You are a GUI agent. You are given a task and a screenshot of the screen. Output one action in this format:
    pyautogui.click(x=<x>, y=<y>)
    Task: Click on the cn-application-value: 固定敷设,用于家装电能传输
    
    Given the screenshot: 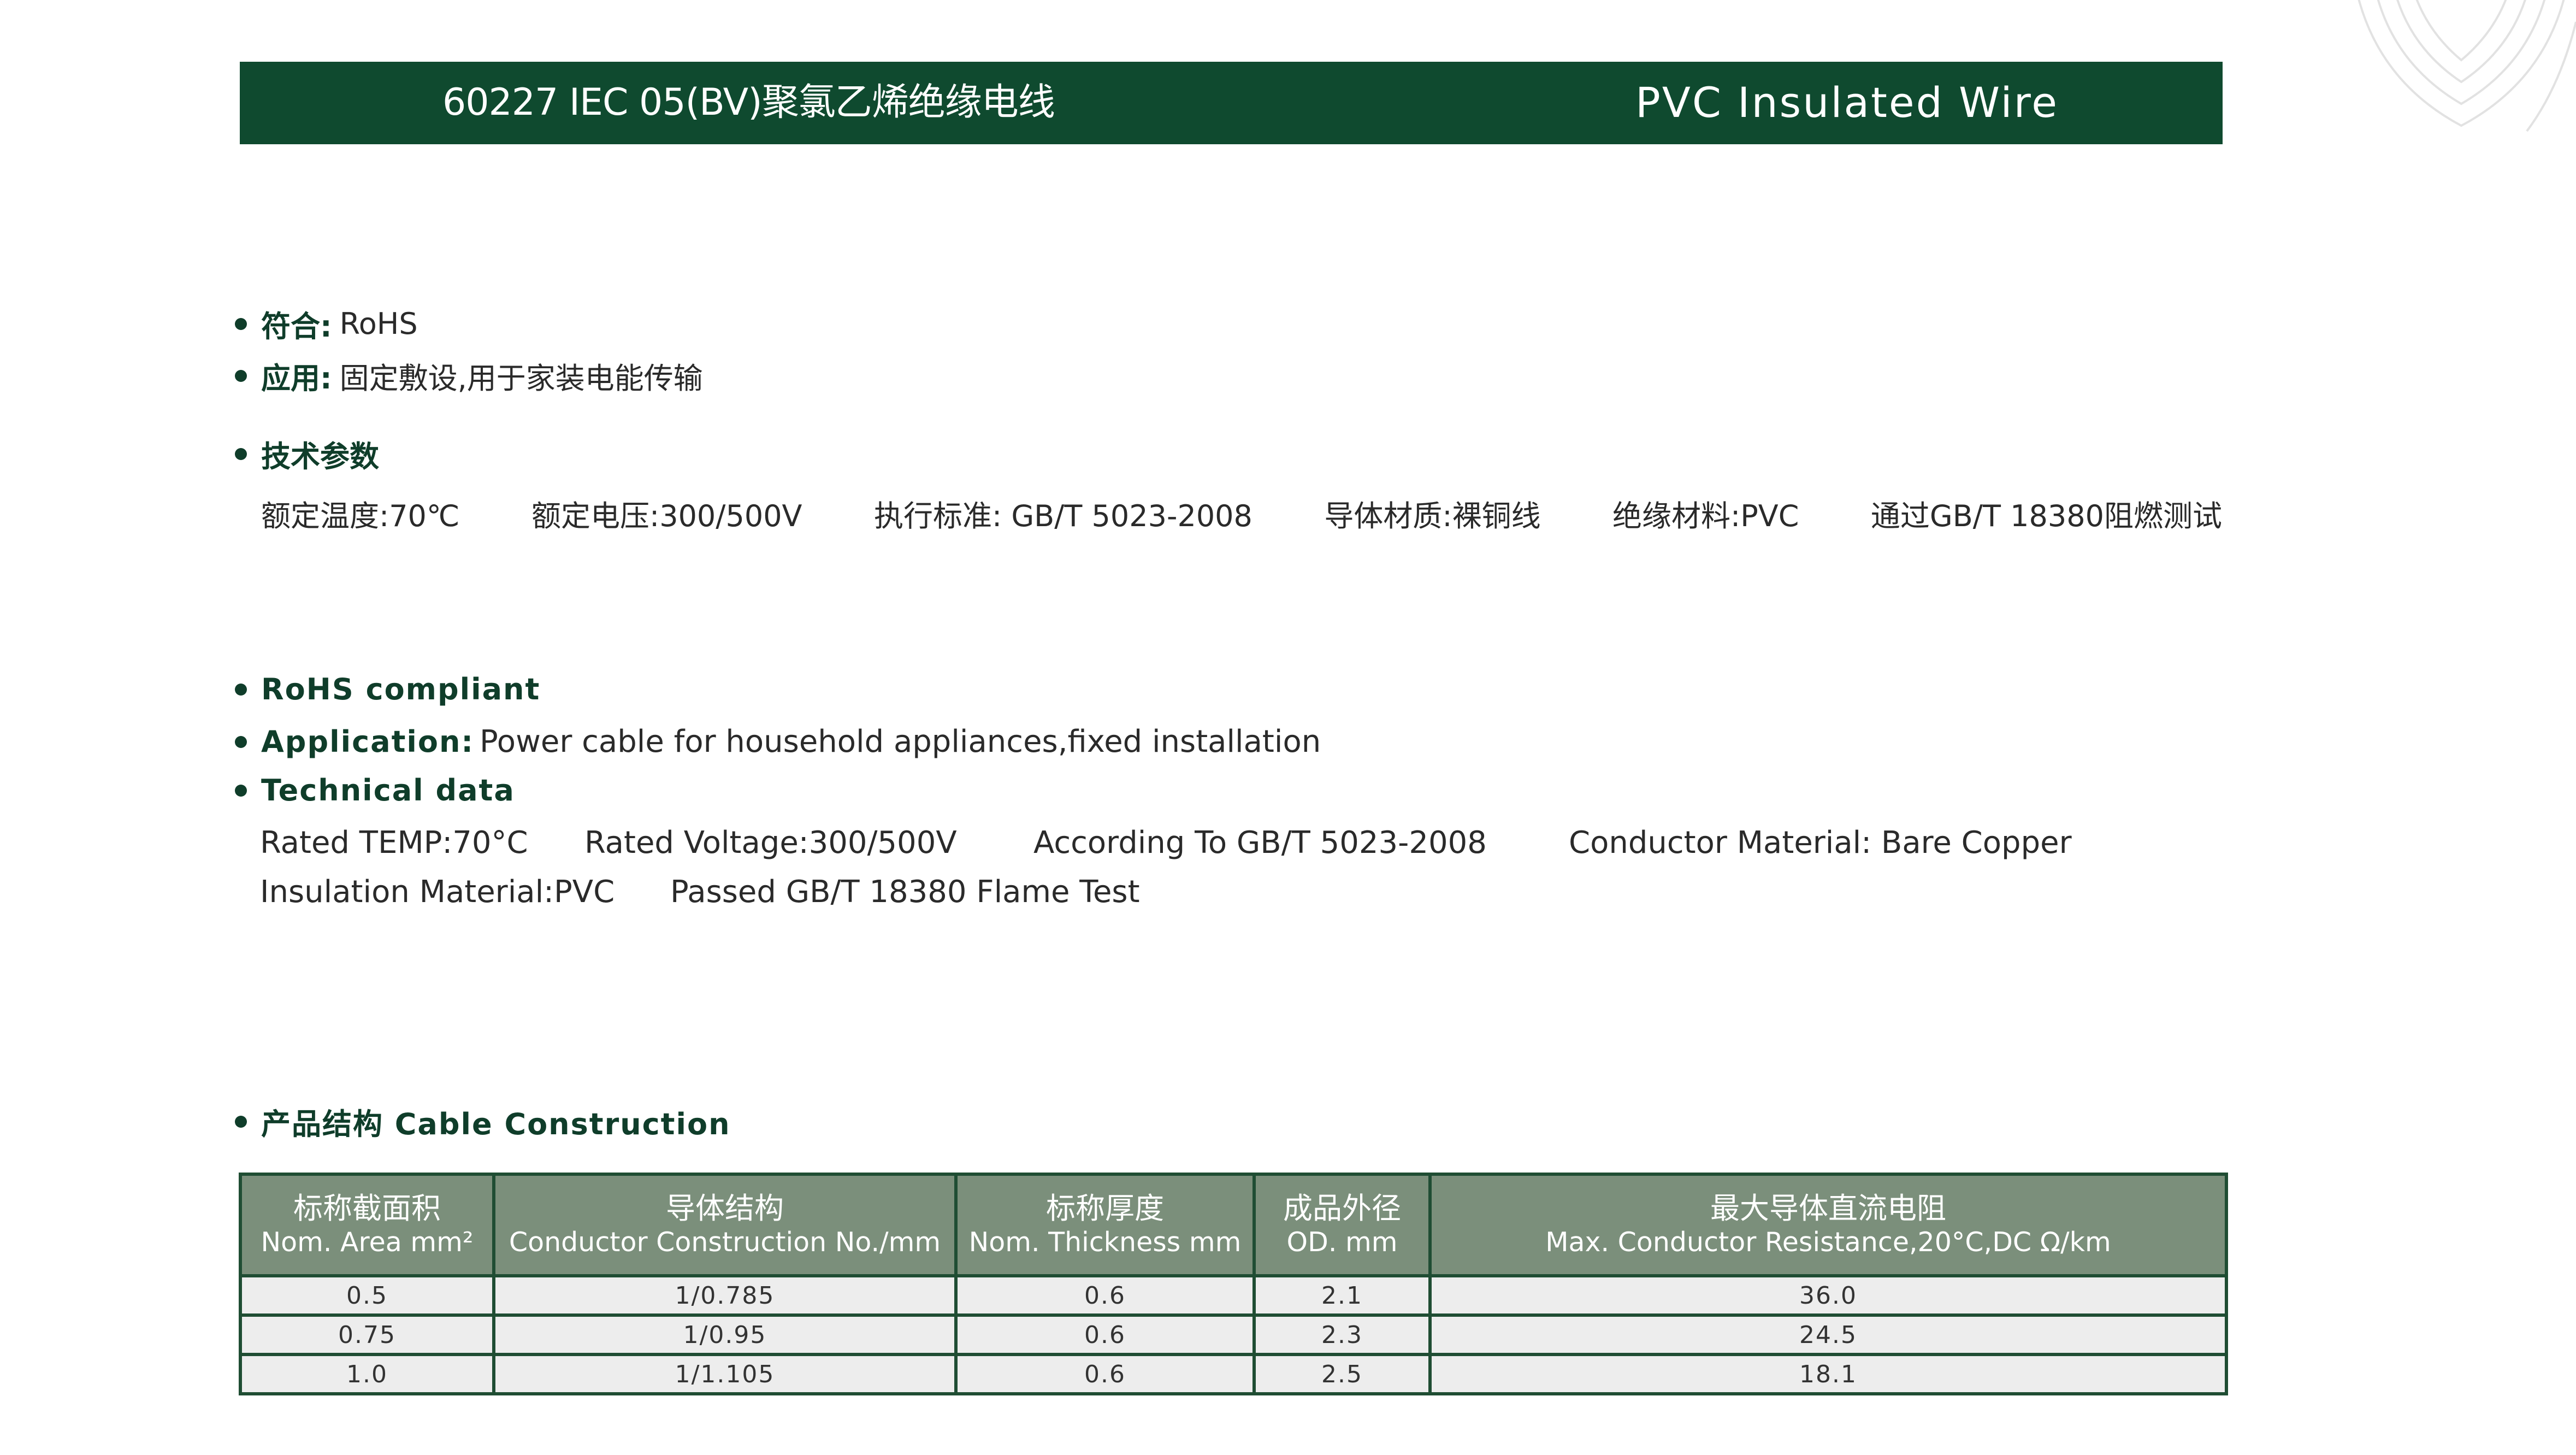 What is the action you would take?
    pyautogui.click(x=521, y=378)
    